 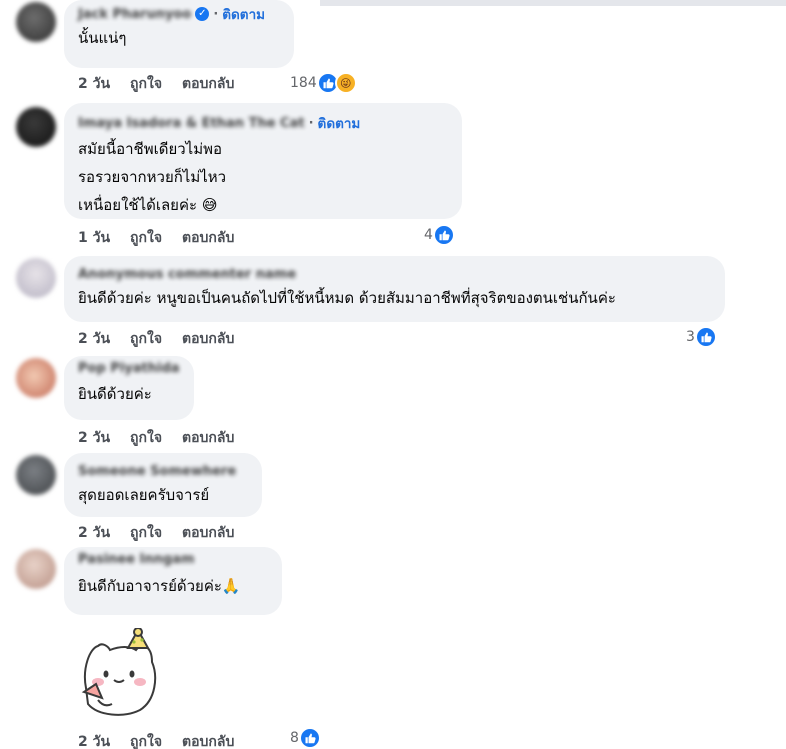 What do you see at coordinates (395, 274) in the screenshot?
I see `author-row: Anonymous commenter name` at bounding box center [395, 274].